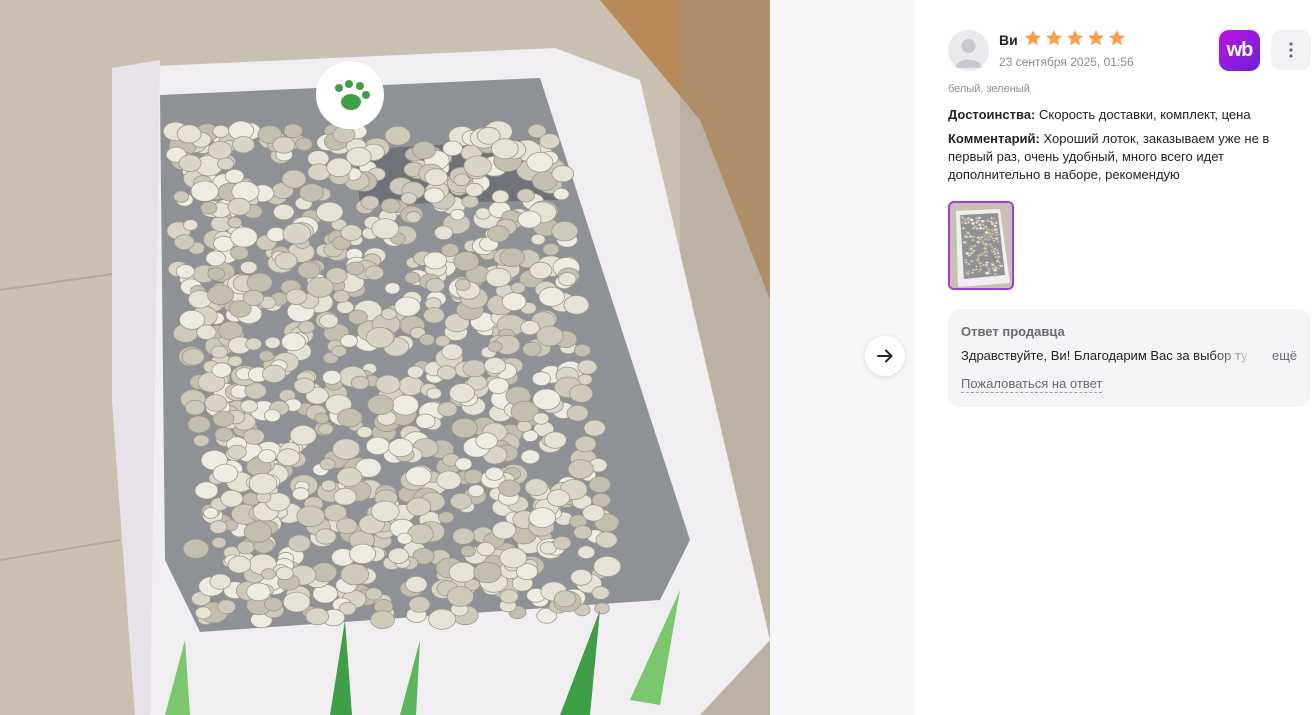 This screenshot has width=1312, height=715. What do you see at coordinates (989, 89) in the screenshot?
I see `product-variant: белый, зеленый` at bounding box center [989, 89].